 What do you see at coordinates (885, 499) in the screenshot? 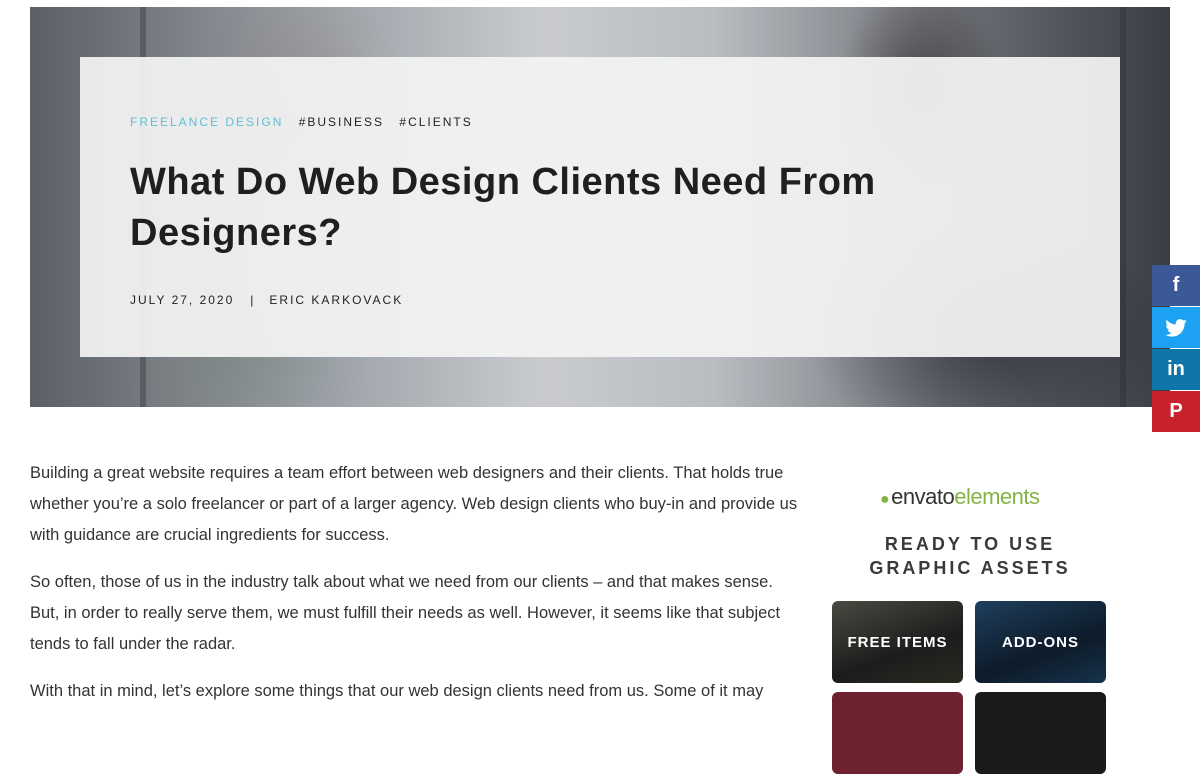
I see `envato-leaf-icon: ●` at bounding box center [885, 499].